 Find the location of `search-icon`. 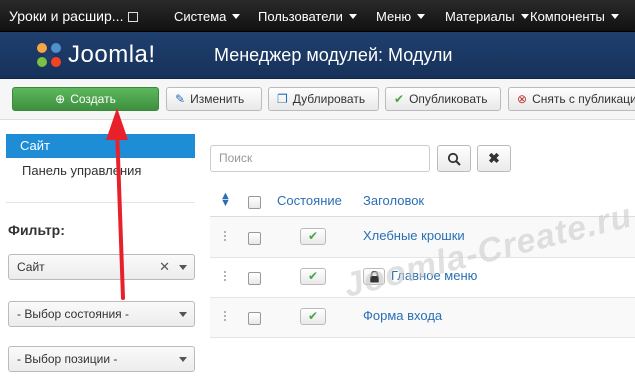

search-icon is located at coordinates (454, 159).